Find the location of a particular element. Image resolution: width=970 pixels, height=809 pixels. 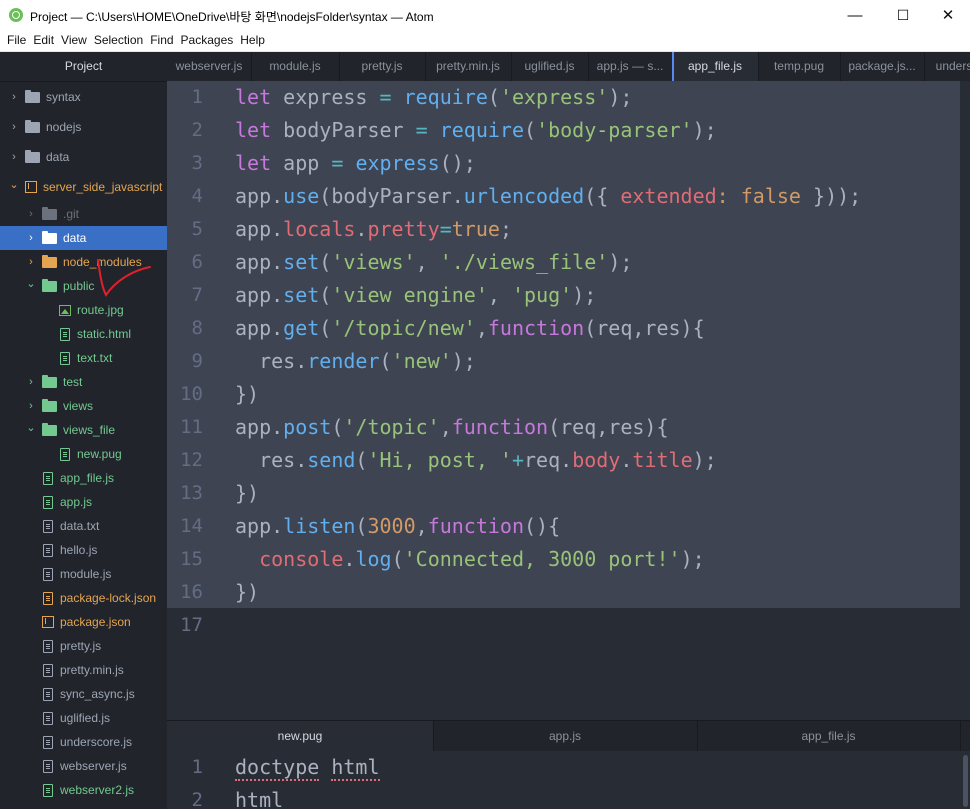

code-token: app is located at coordinates (301, 163).